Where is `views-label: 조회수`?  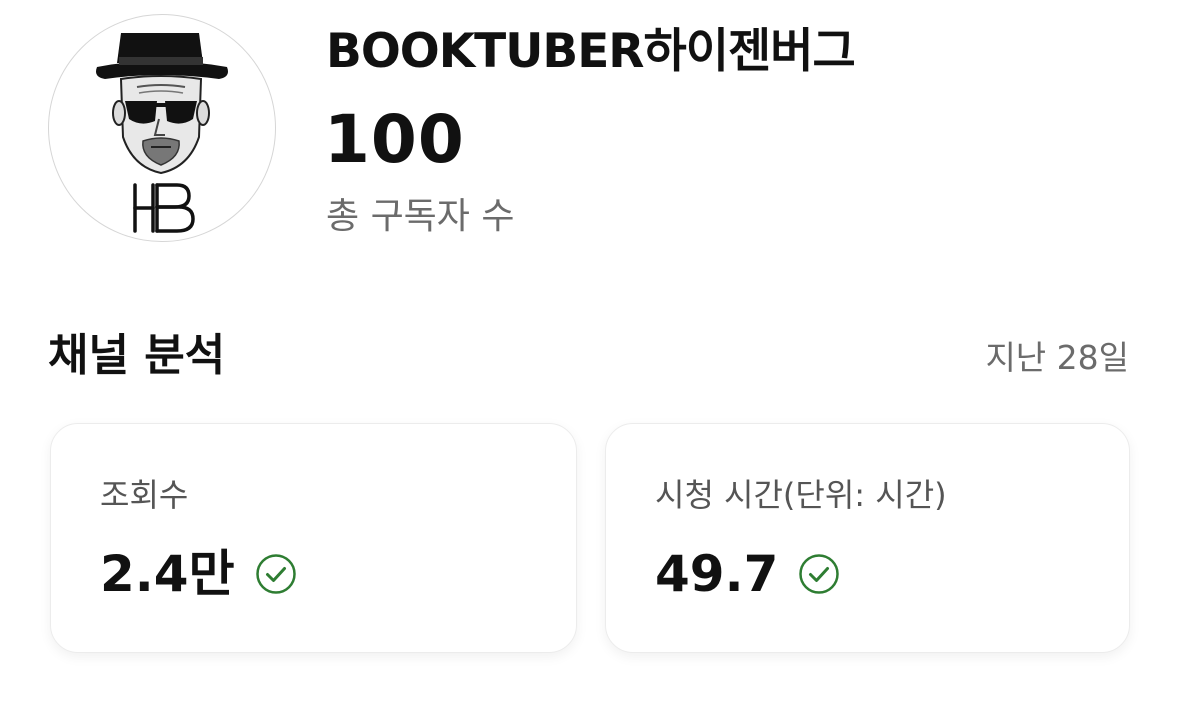
views-label: 조회수 is located at coordinates (144, 495).